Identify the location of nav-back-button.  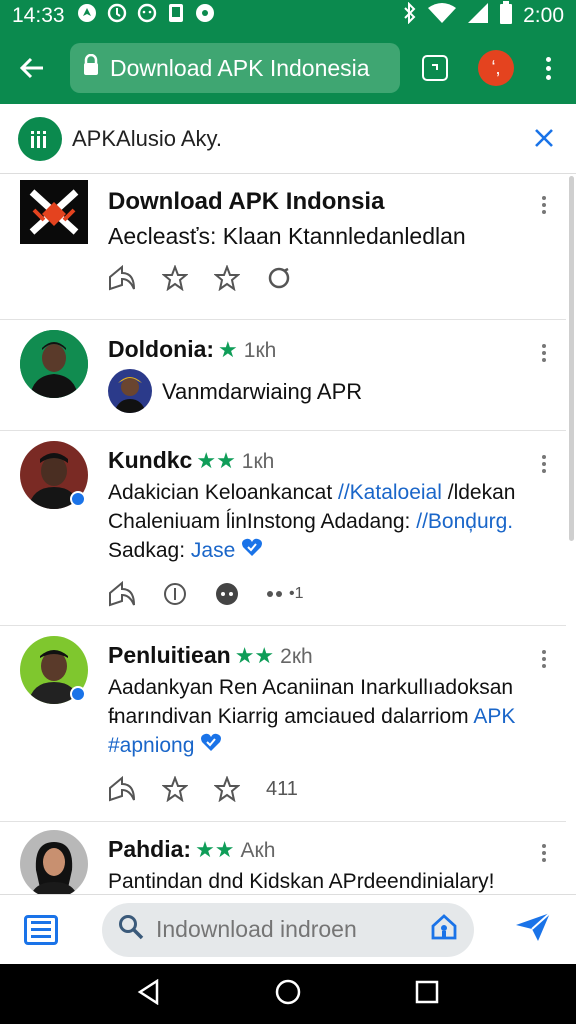
(149, 994).